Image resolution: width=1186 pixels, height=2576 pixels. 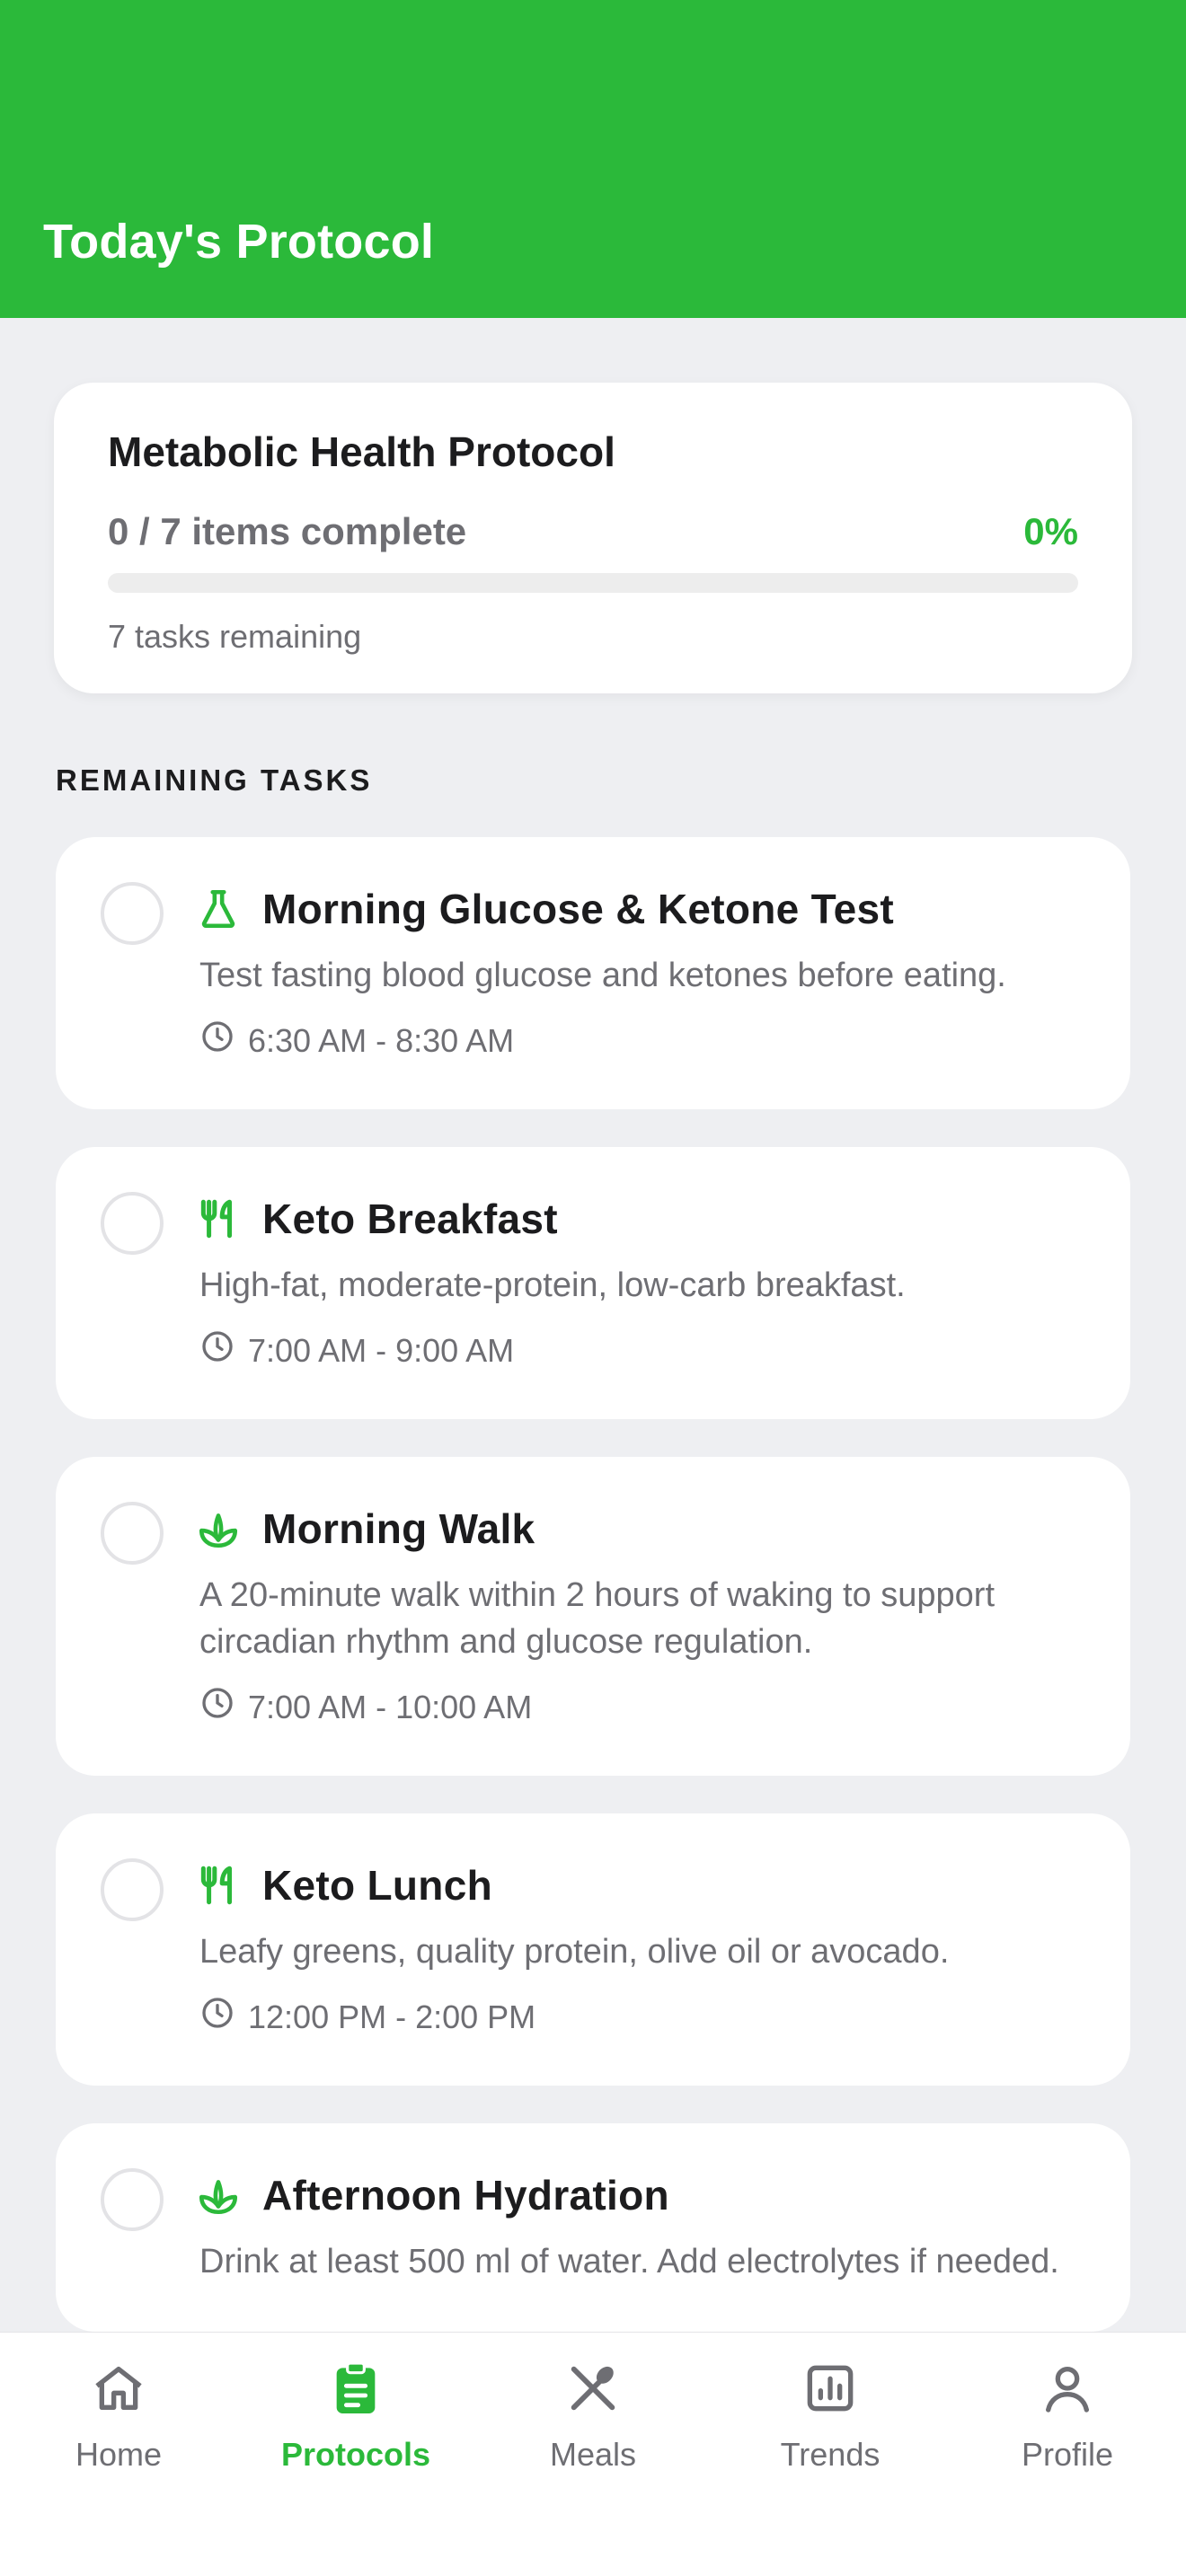 What do you see at coordinates (593, 2391) in the screenshot?
I see `fork-spoon-icon` at bounding box center [593, 2391].